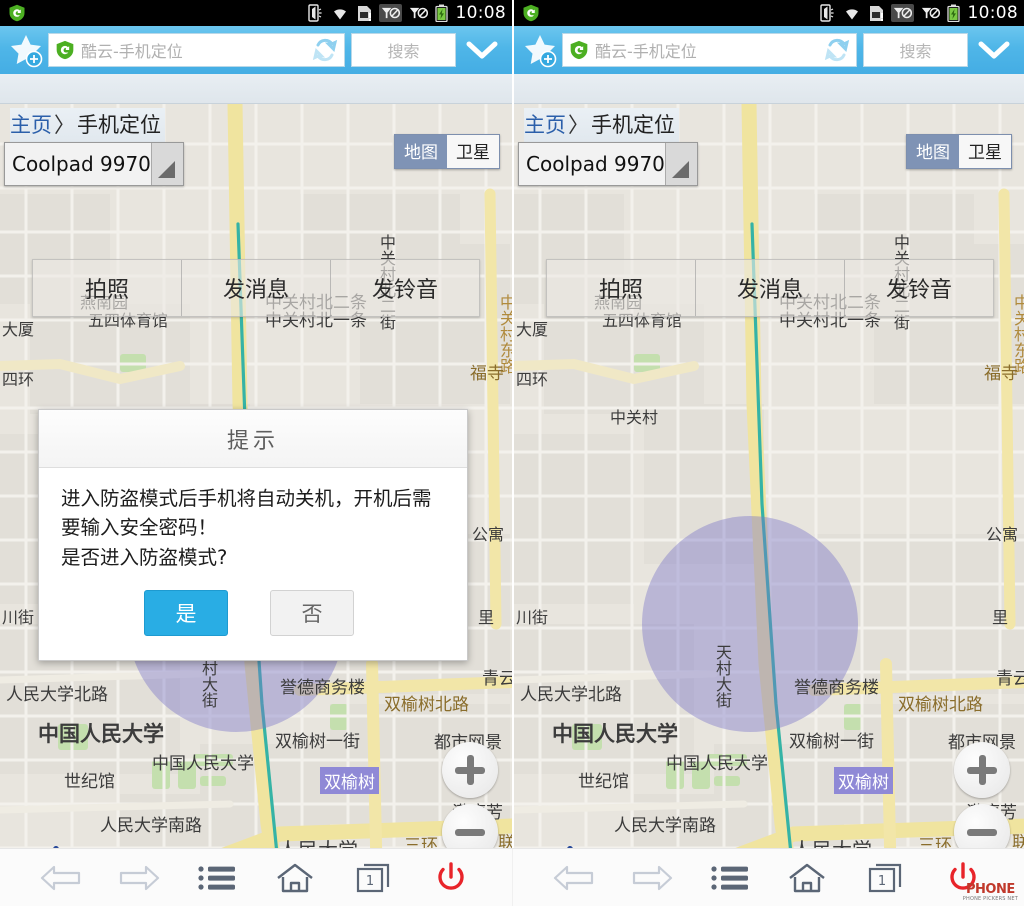 The height and width of the screenshot is (906, 1024). What do you see at coordinates (633, 125) in the screenshot?
I see `breadcrumb-current: 手机定位` at bounding box center [633, 125].